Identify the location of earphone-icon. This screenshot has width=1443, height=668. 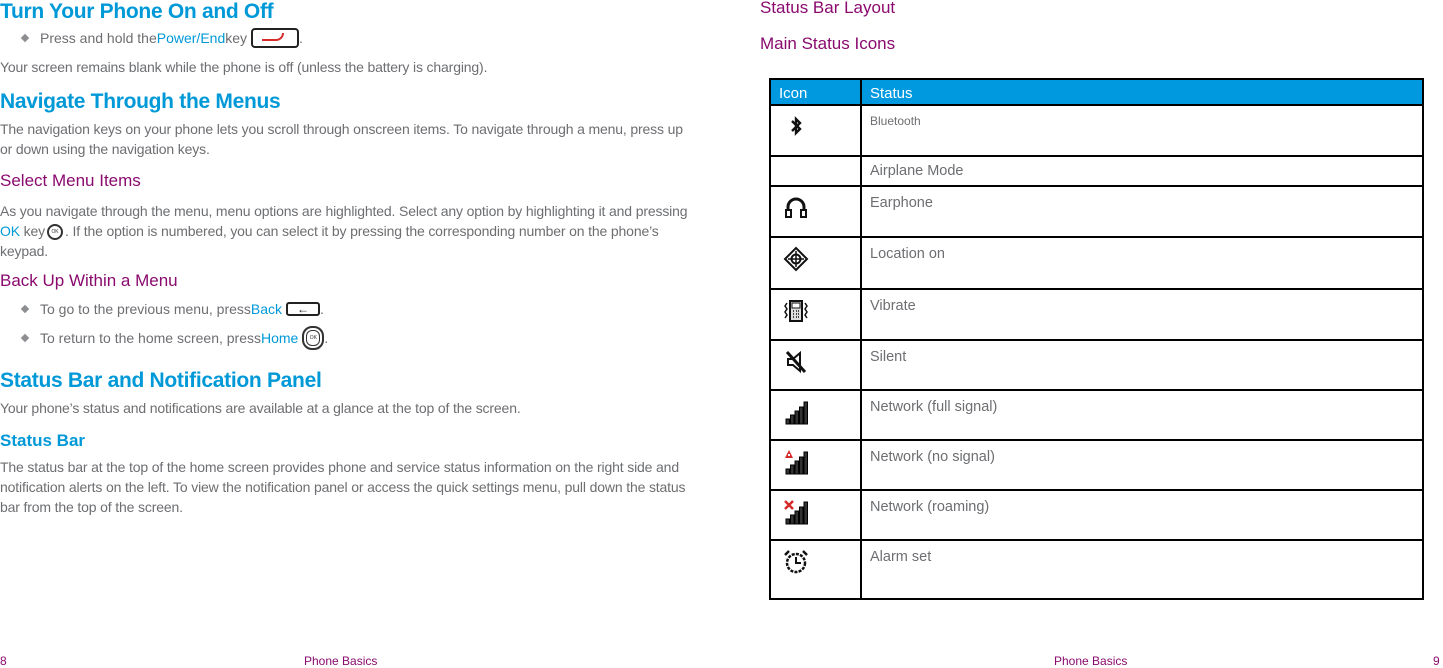
(796, 207).